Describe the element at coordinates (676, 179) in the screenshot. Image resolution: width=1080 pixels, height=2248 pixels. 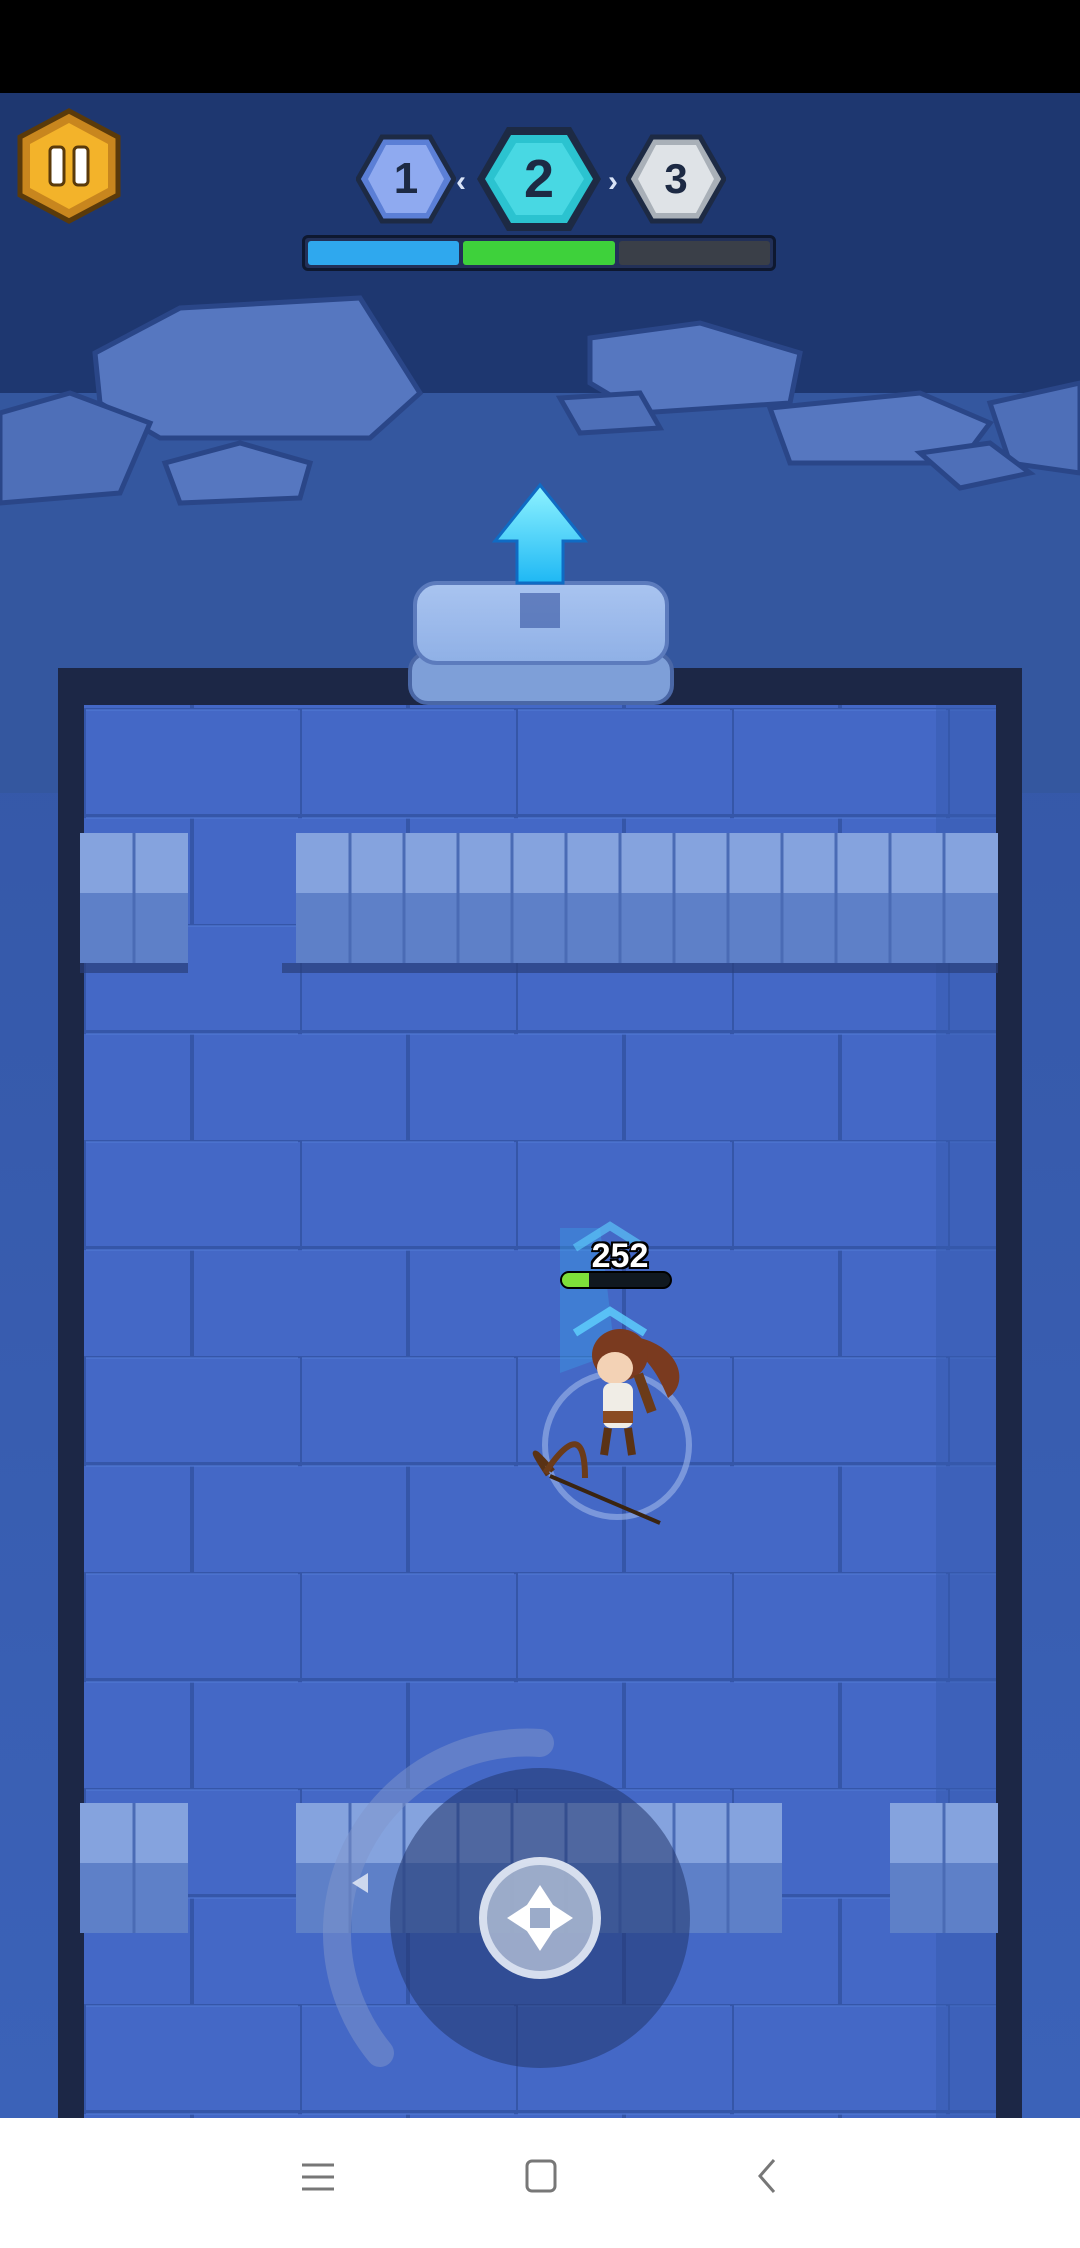
I see `stage-3-badge: 3` at that location.